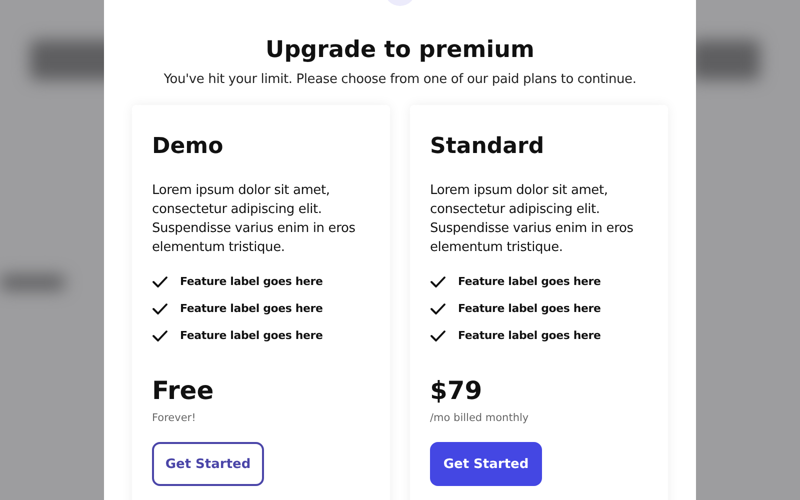 This screenshot has height=500, width=800. What do you see at coordinates (480, 418) in the screenshot?
I see `price-note: /mo billed monthly` at bounding box center [480, 418].